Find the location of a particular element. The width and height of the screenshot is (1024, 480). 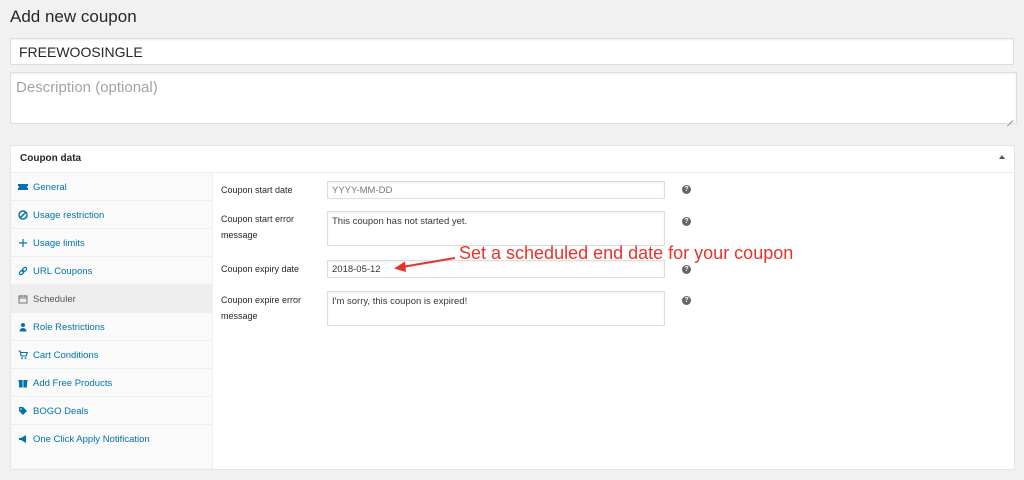

tab-label: General is located at coordinates (50, 187).